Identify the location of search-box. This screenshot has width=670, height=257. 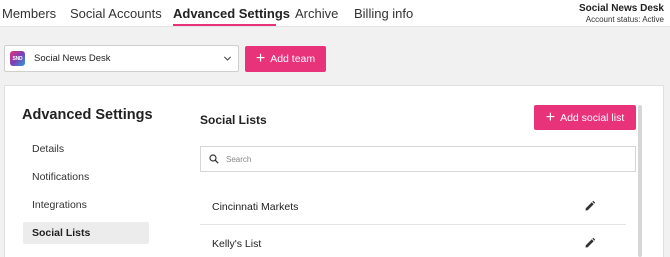
(418, 159).